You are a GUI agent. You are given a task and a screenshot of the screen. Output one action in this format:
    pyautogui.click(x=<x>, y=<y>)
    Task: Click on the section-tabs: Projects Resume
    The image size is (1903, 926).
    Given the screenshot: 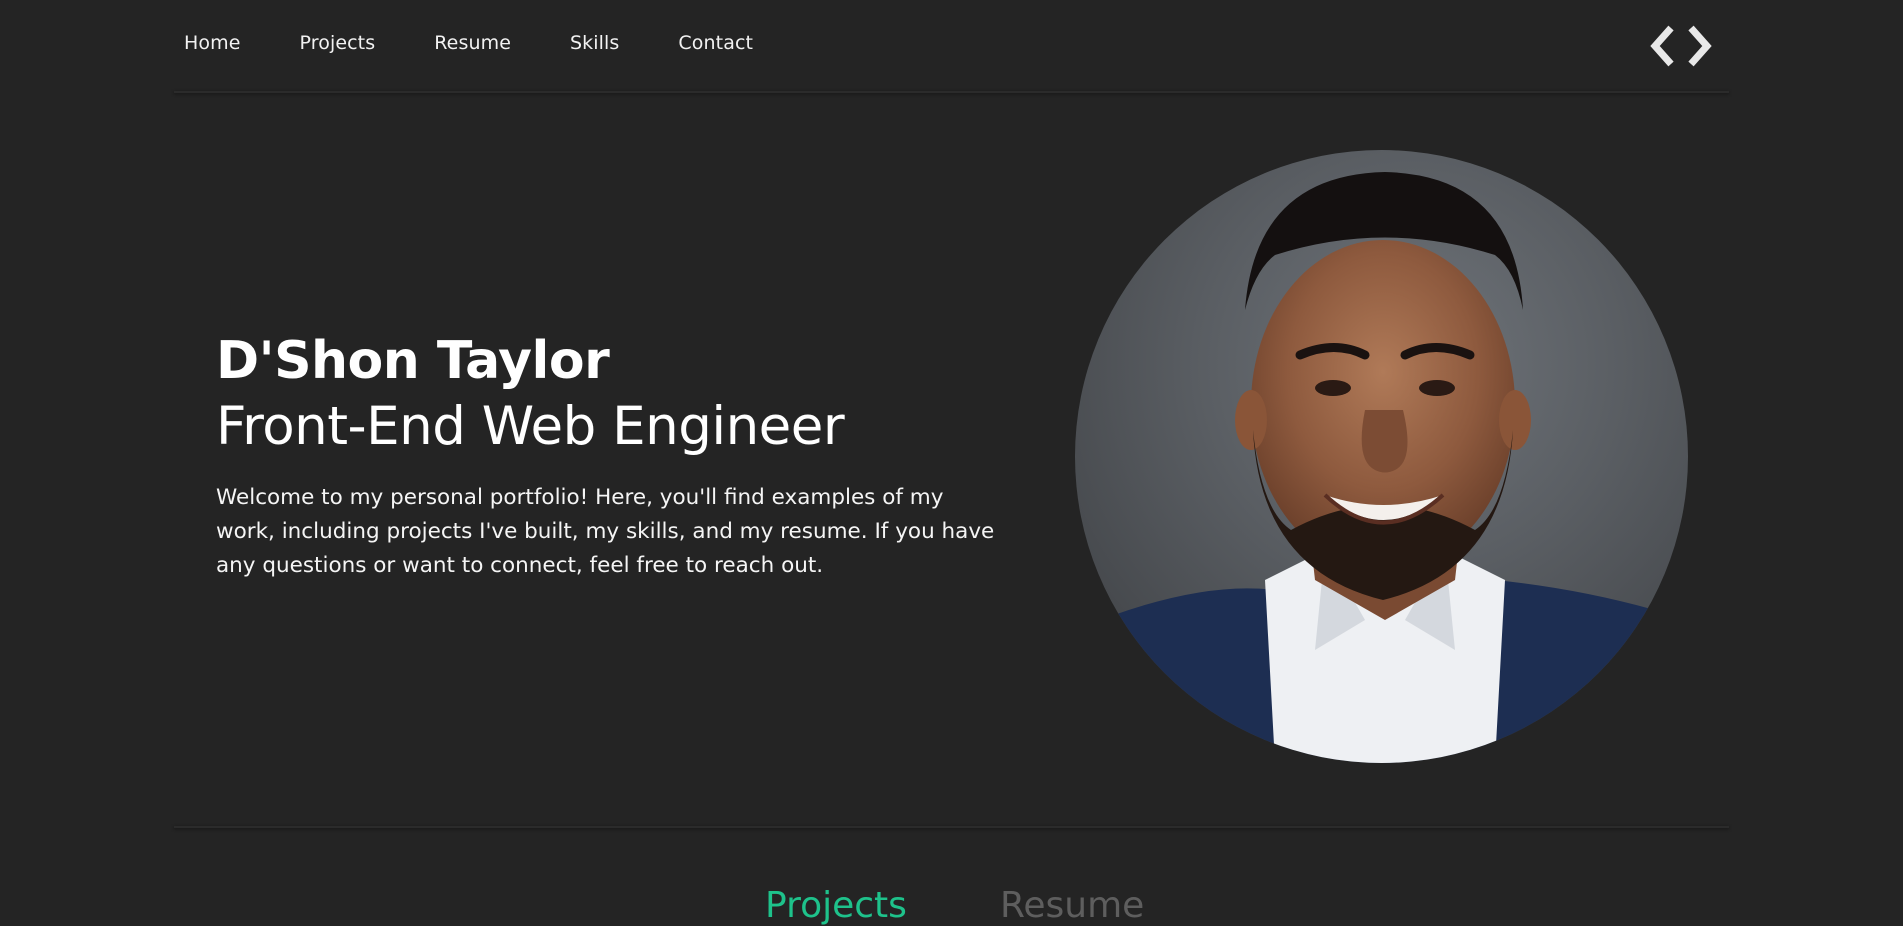 What is the action you would take?
    pyautogui.click(x=951, y=906)
    